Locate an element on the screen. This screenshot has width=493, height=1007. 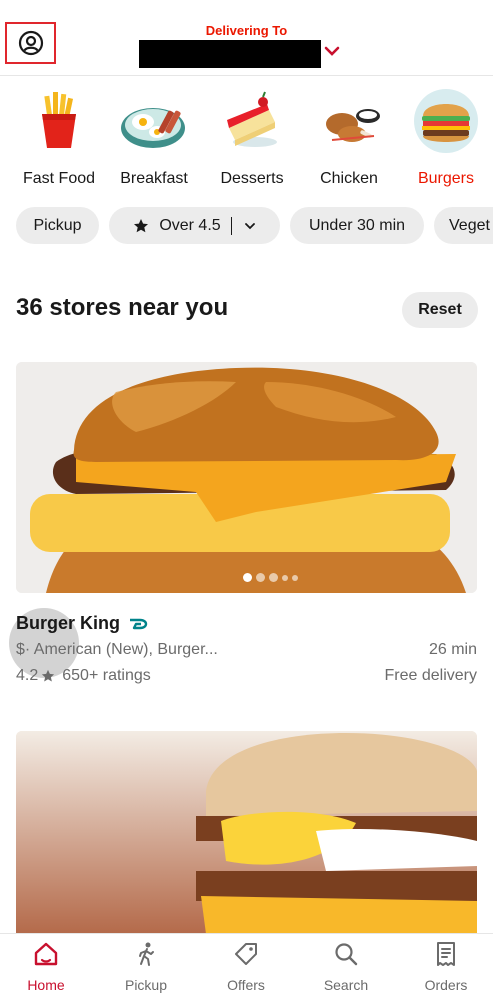
bottom-navigation: Home Pickup Offers Search Orders is located at coordinates (246, 970).